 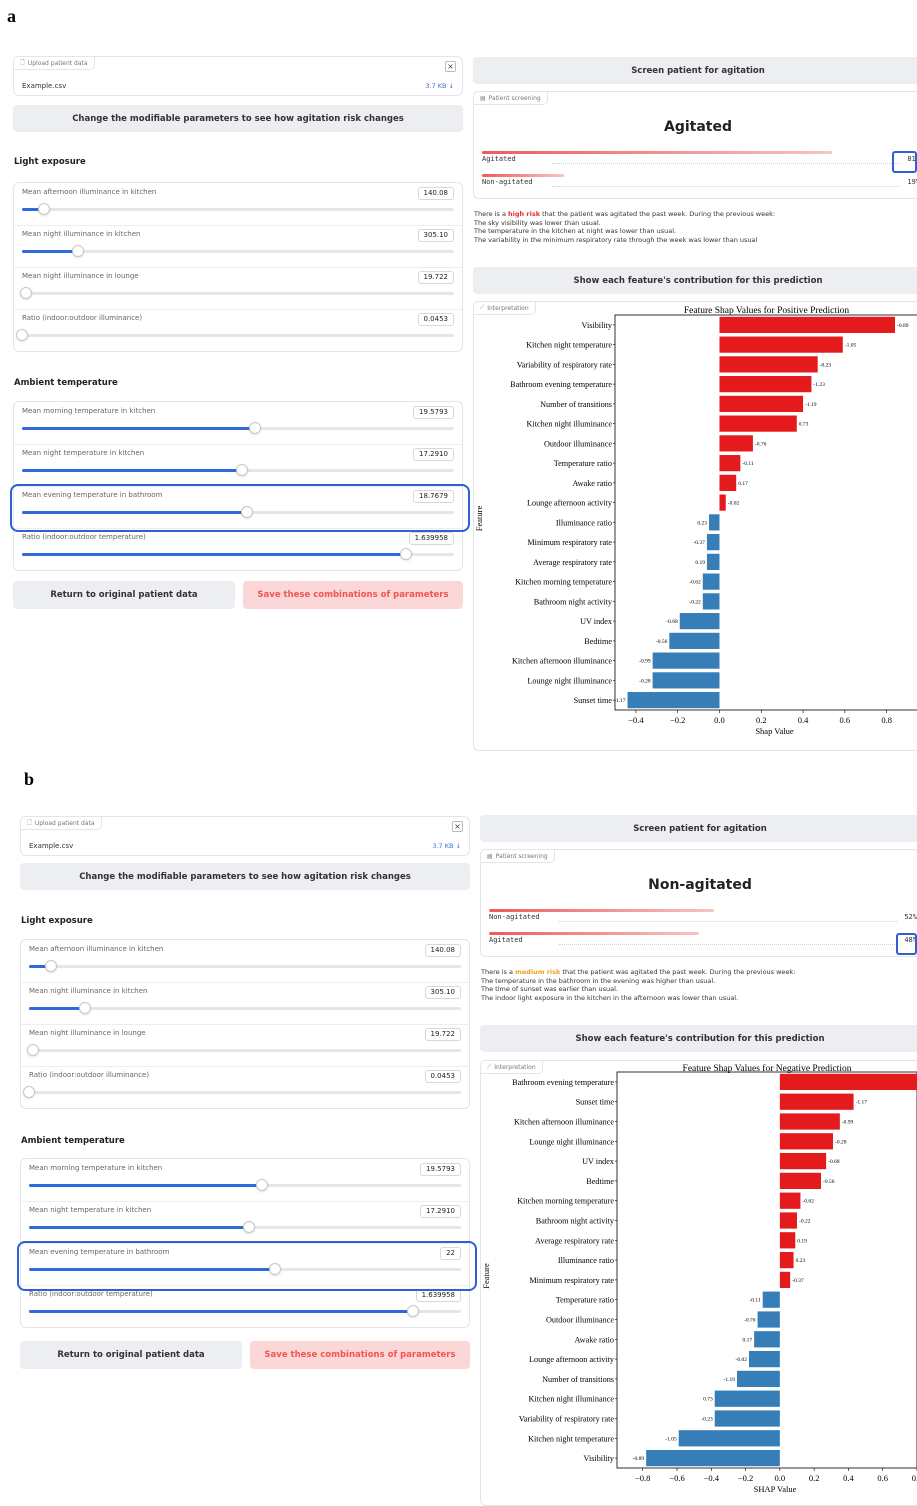 I want to click on feature-tick-label: Number of transitions, so click(x=576, y=404).